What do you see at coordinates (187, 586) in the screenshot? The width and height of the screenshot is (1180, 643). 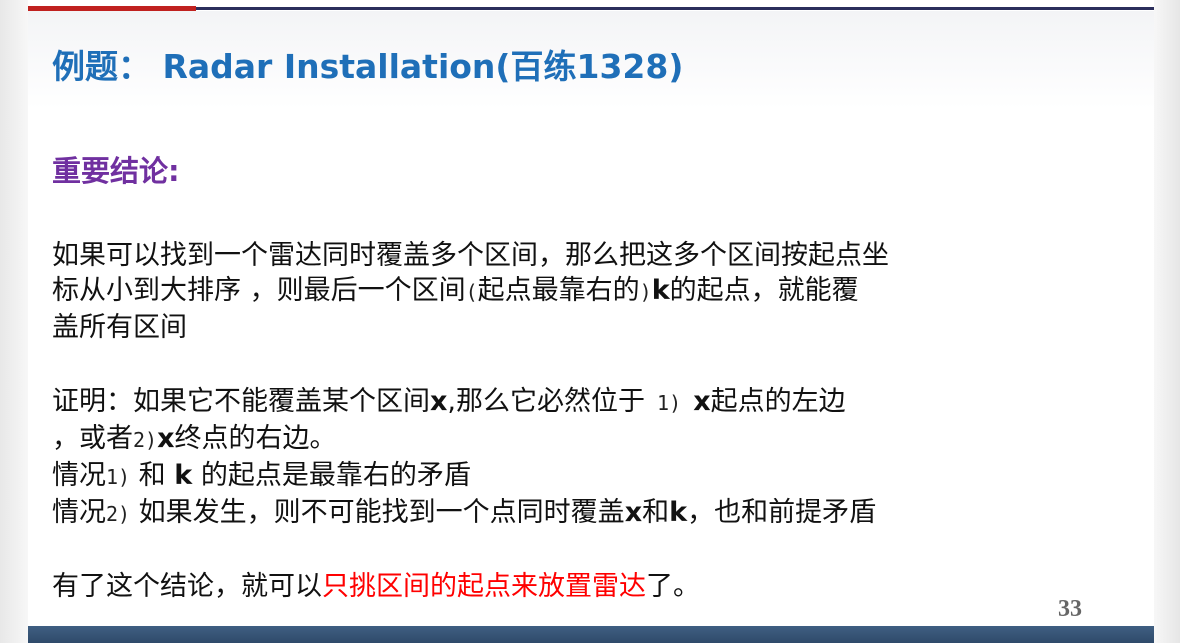 I see `text: 有了这个结论，就可以` at bounding box center [187, 586].